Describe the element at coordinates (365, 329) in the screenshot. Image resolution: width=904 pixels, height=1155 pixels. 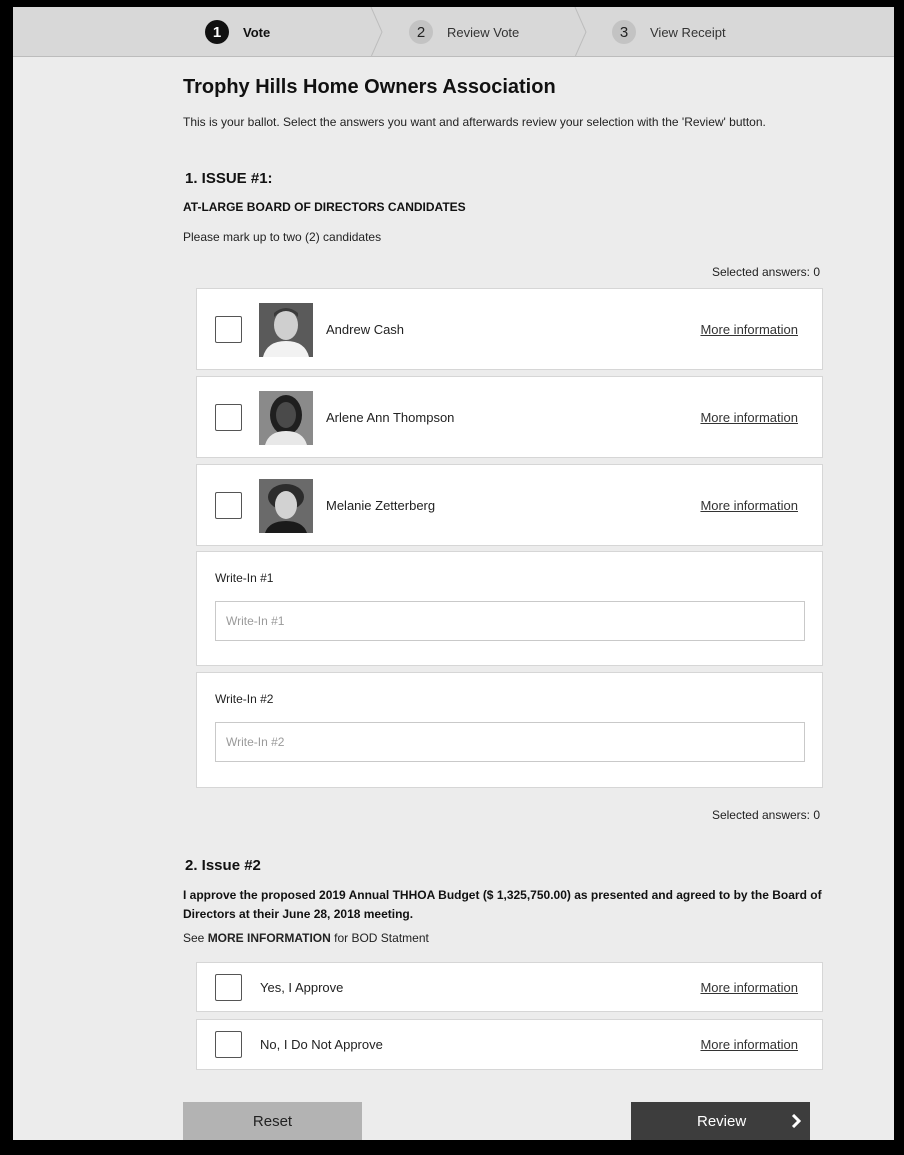
I see `candidate-name: Andrew Cash` at that location.